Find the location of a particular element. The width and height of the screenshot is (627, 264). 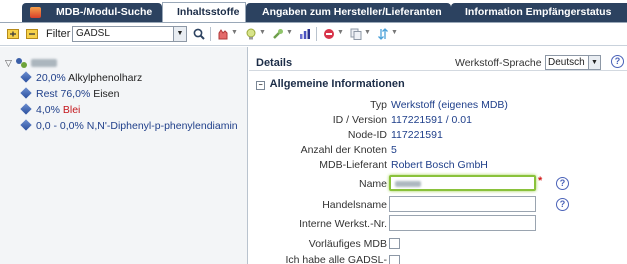

tree-root: ▽ is located at coordinates (31, 63).